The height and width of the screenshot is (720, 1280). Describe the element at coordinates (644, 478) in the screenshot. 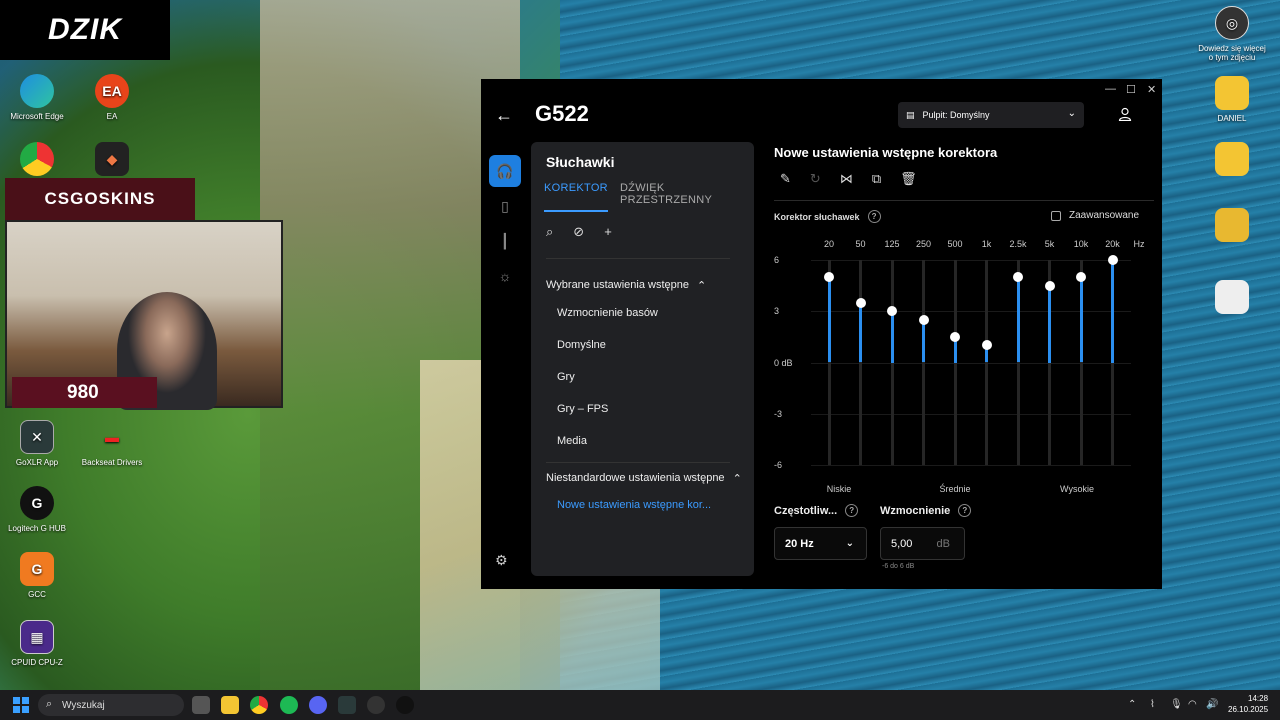

I see `group-custom-presets: Niestandardowe ustawienia wstępne ⌃` at that location.